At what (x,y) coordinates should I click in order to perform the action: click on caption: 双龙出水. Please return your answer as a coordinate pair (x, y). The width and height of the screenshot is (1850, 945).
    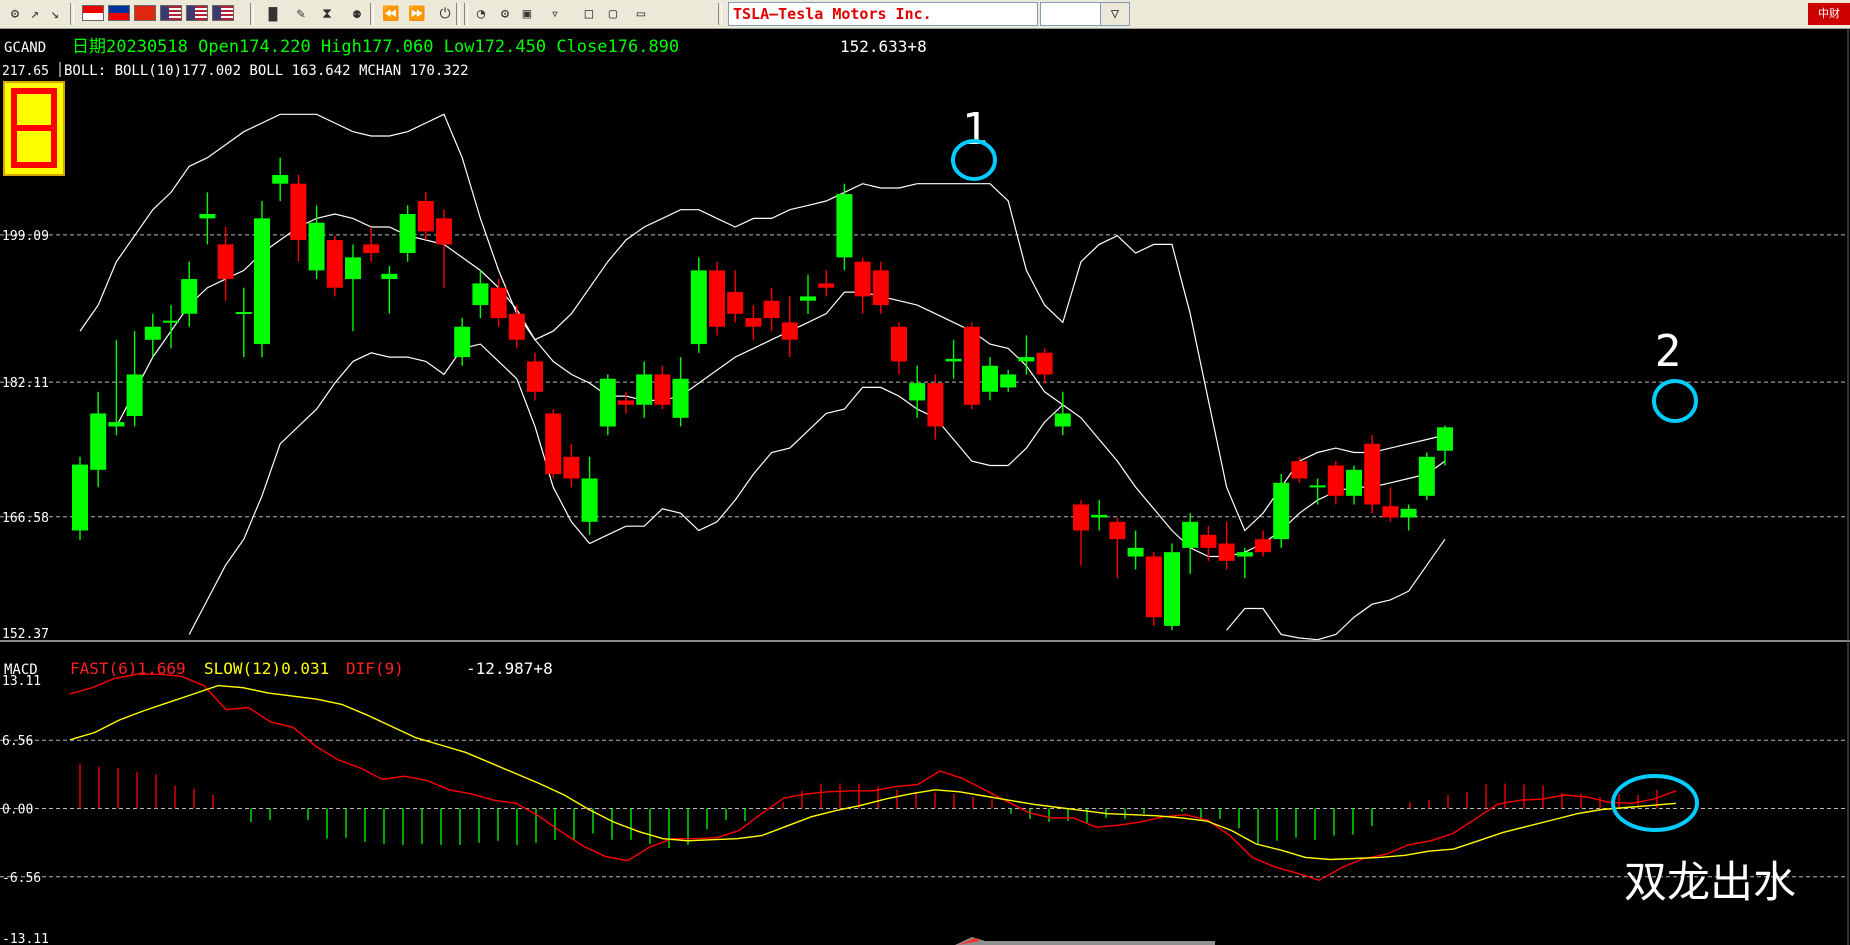
    Looking at the image, I should click on (1710, 883).